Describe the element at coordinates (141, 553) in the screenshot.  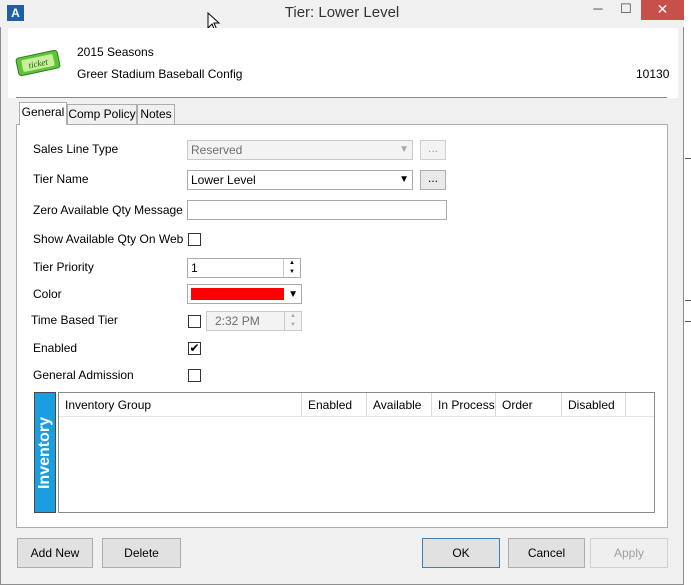
I see `delete-button: Delete` at that location.